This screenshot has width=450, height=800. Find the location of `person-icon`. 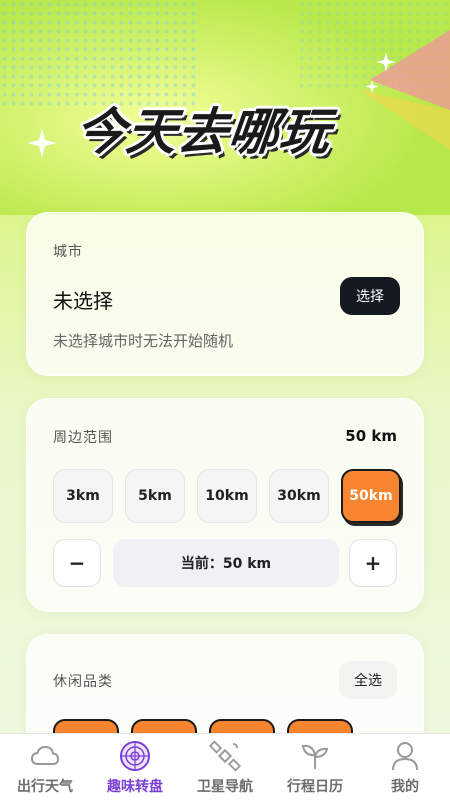

person-icon is located at coordinates (405, 756).